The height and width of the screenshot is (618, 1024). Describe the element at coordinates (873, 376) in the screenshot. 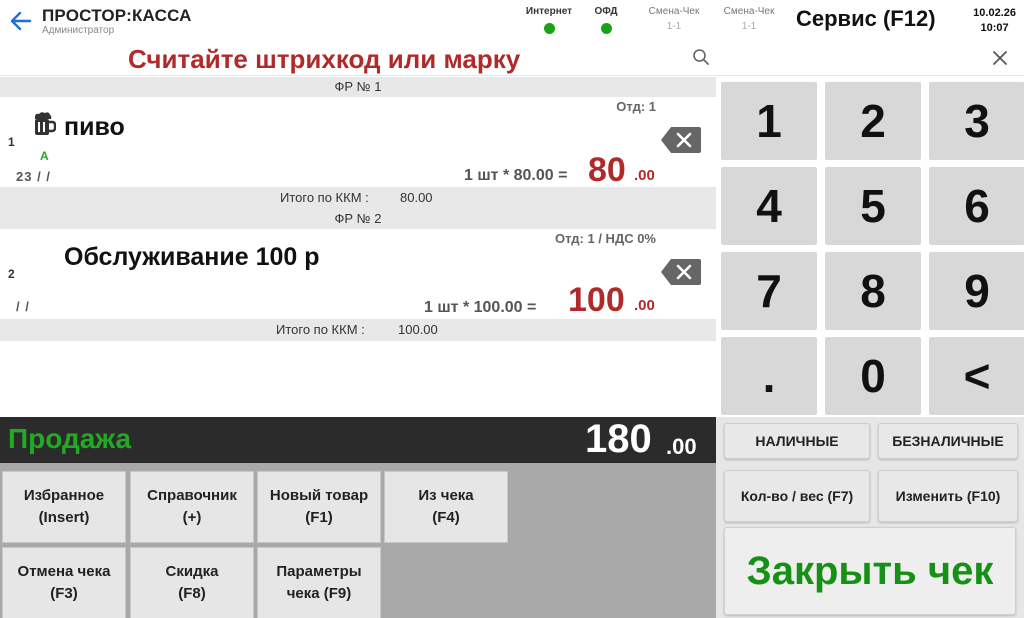

I see `numpad-key-0: 0` at that location.